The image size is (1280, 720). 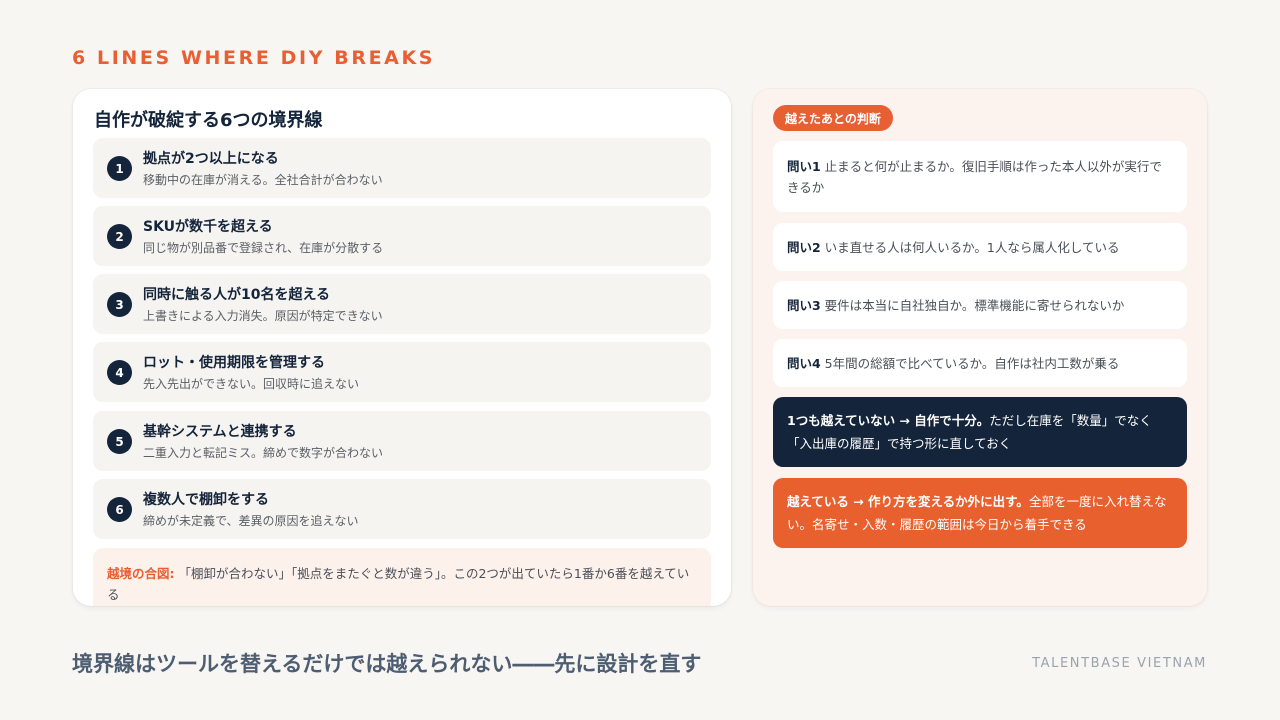 What do you see at coordinates (402, 236) in the screenshot?
I see `boundary-item-2: 2 SKUが数千を超える 同じ物が別品番で登録され、在庫が分散する` at bounding box center [402, 236].